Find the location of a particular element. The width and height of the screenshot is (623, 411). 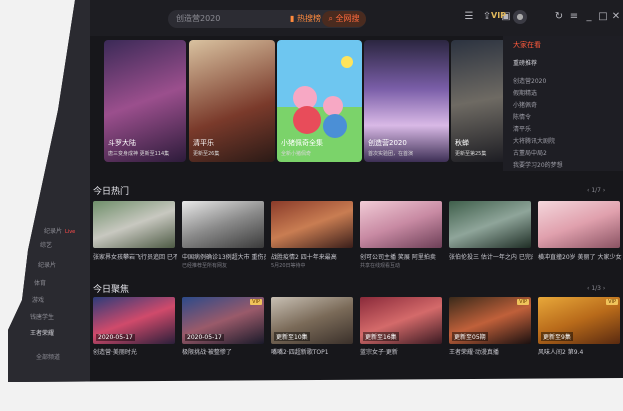

close-icon: ✕ is located at coordinates (616, 17).